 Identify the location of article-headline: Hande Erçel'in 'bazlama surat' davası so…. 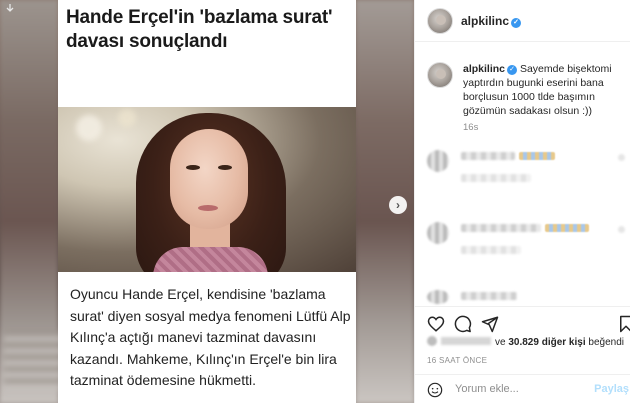
(199, 29).